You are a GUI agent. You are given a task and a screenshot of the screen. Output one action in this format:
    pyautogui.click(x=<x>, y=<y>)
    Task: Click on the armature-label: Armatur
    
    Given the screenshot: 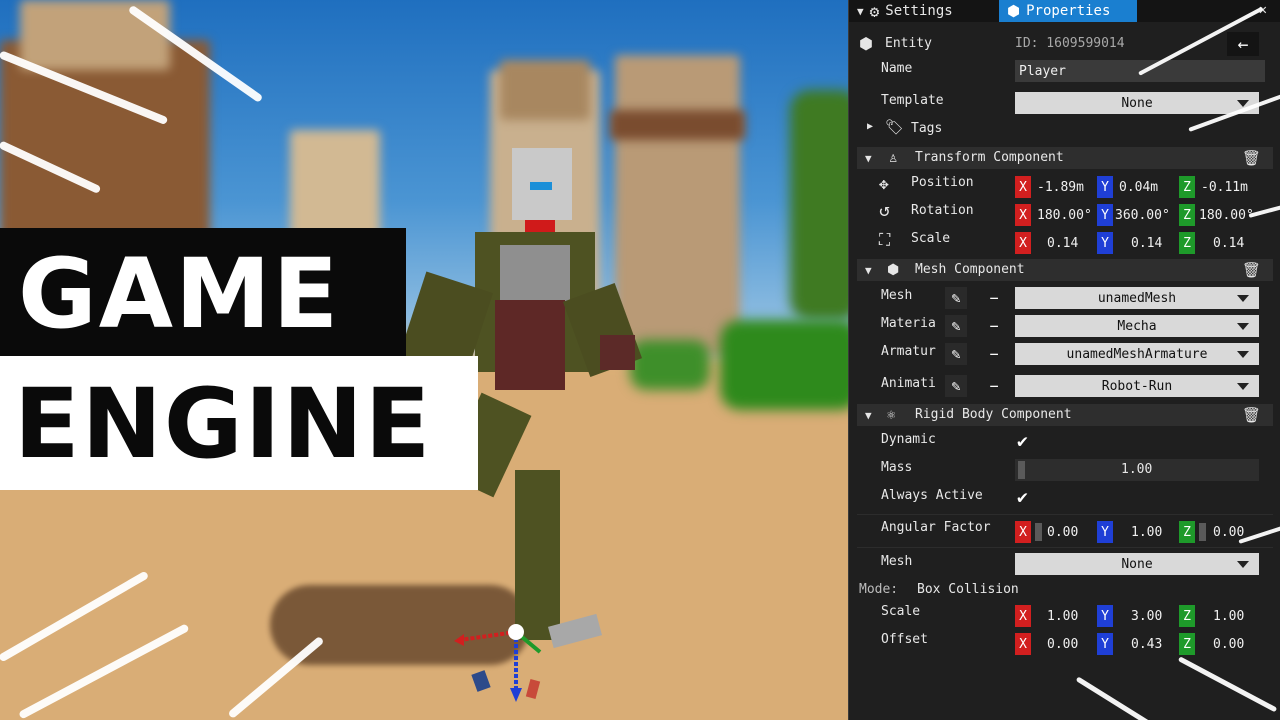 What is the action you would take?
    pyautogui.click(x=908, y=351)
    